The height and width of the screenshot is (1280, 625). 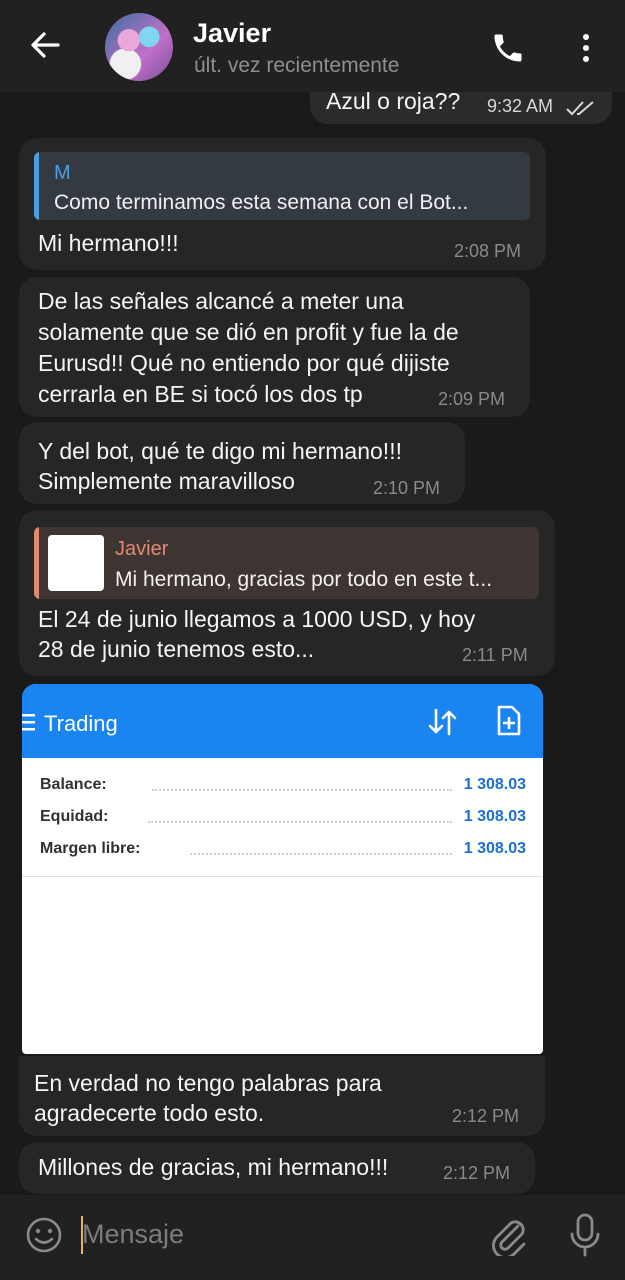 I want to click on balance-label: Balance:, so click(x=73, y=784).